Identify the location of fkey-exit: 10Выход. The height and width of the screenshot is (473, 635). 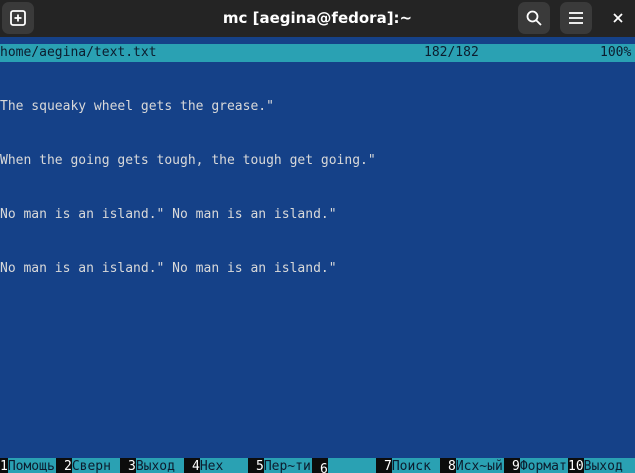
(601, 465).